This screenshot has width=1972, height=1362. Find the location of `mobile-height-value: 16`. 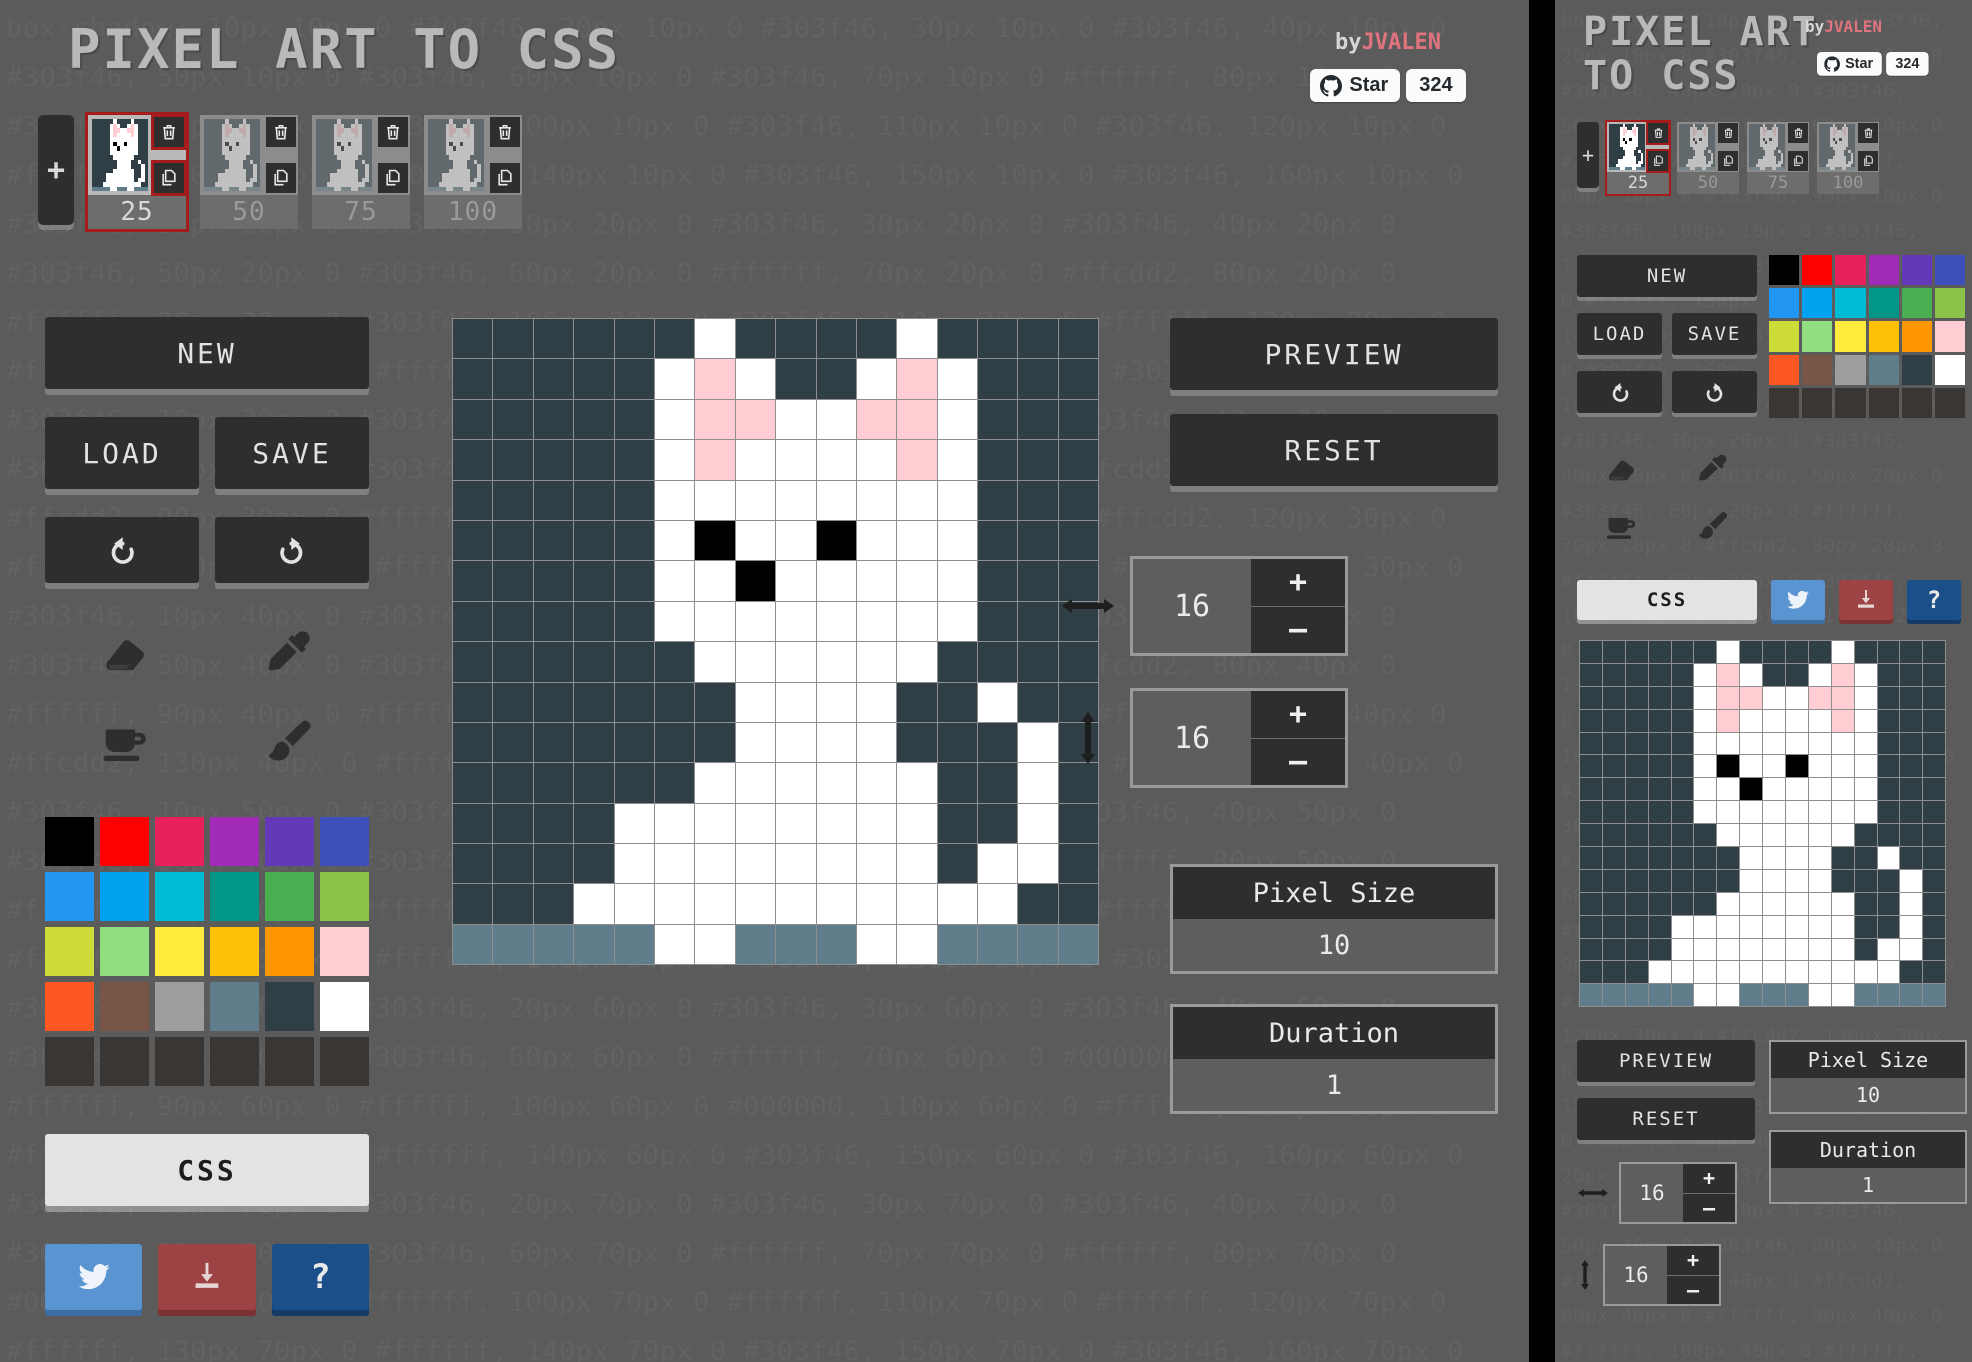

mobile-height-value: 16 is located at coordinates (1636, 1275).